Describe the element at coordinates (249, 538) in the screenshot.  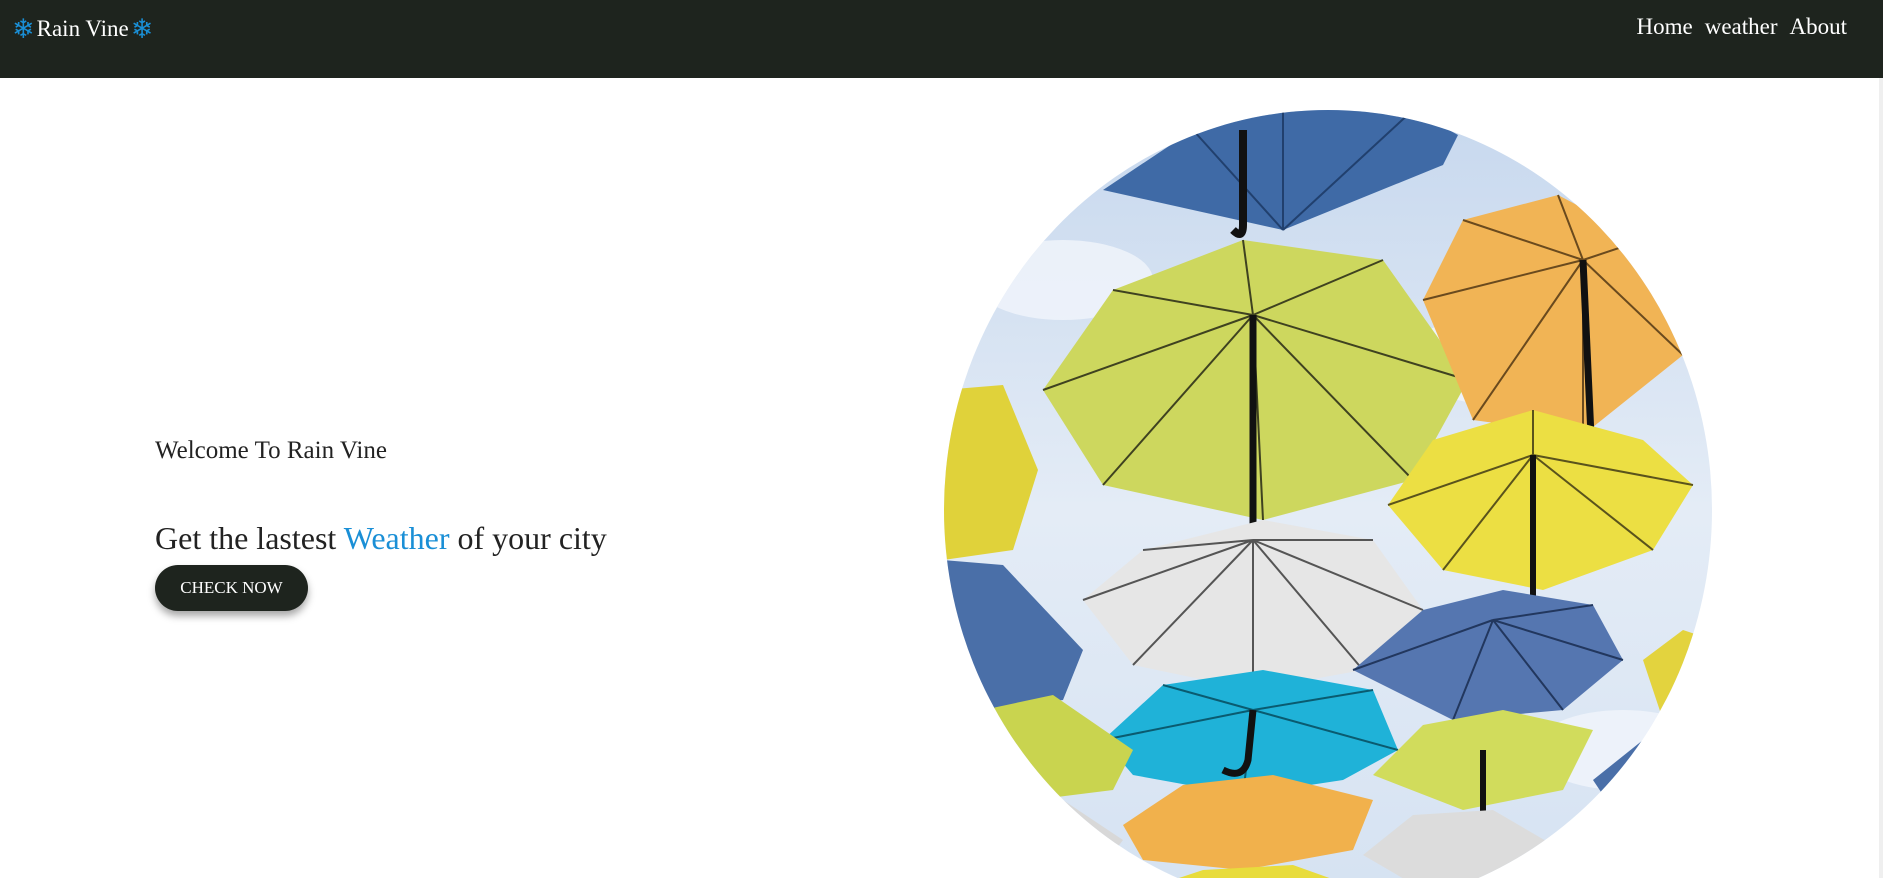
I see `heading-prefix: Get the lastest` at that location.